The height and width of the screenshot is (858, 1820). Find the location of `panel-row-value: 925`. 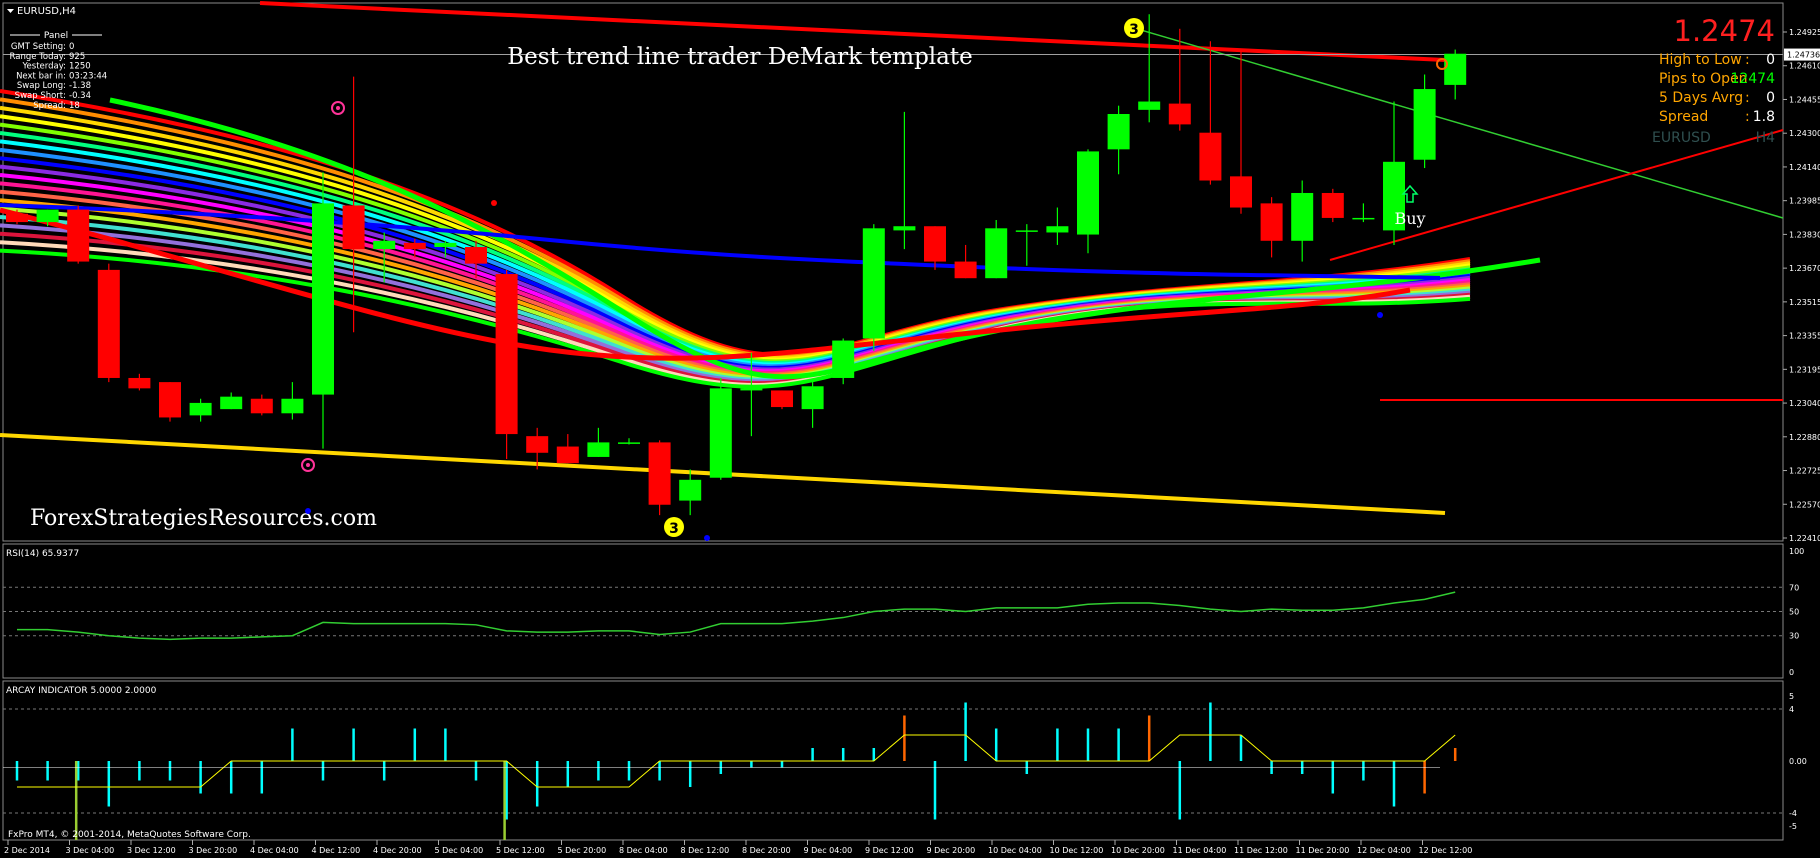

panel-row-value: 925 is located at coordinates (77, 57).